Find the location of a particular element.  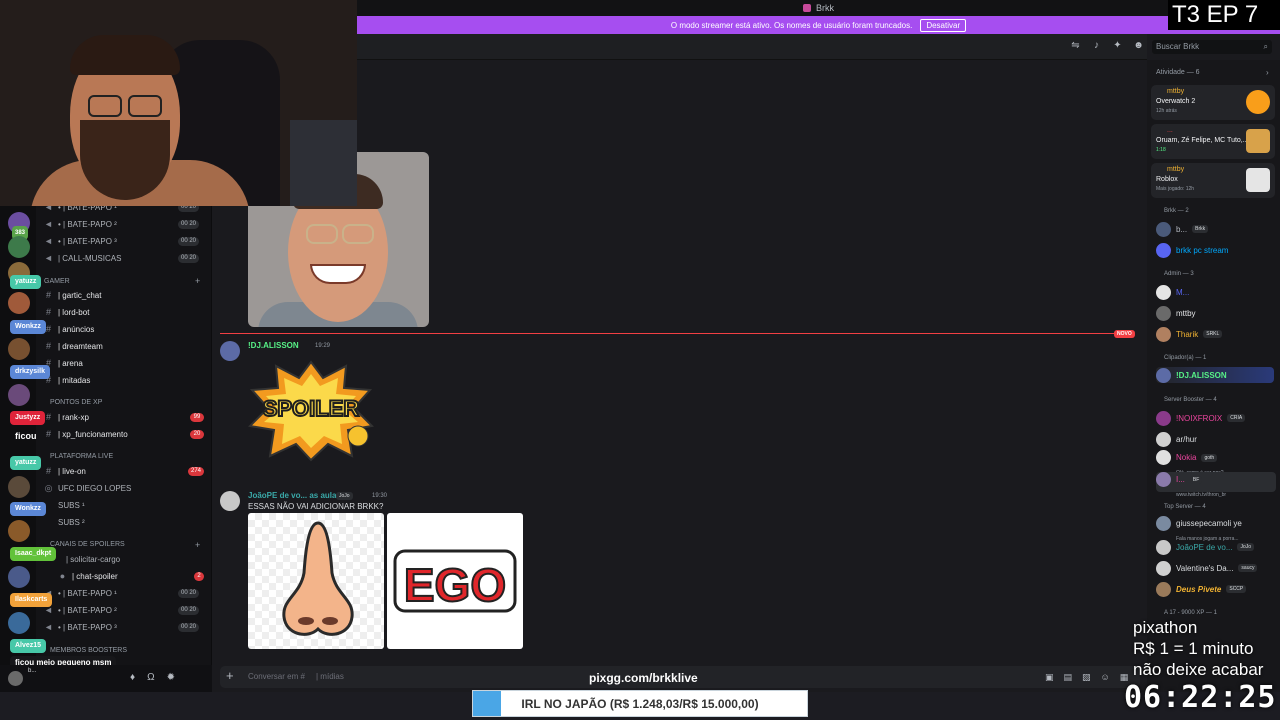

text-channel: # | mitadas is located at coordinates (67, 380).